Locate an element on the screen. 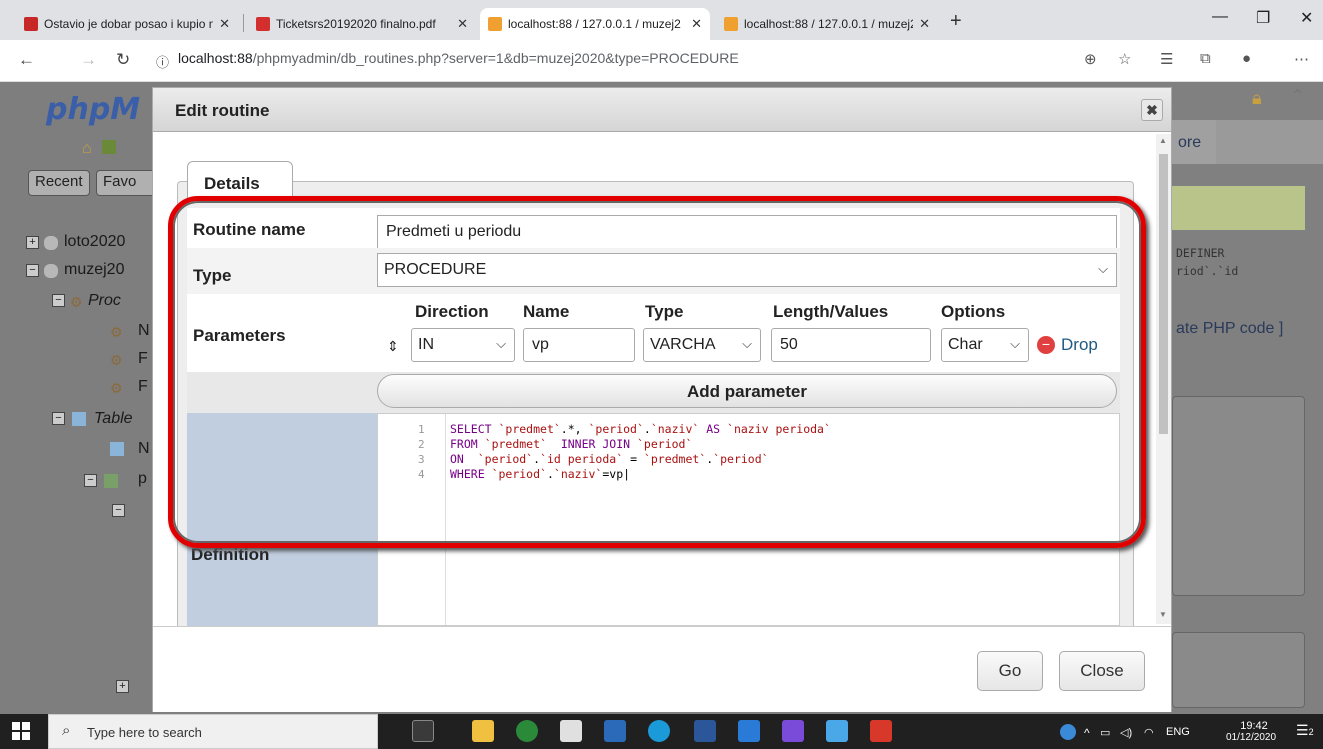 The height and width of the screenshot is (749, 1323). details-legend: Details is located at coordinates (240, 180).